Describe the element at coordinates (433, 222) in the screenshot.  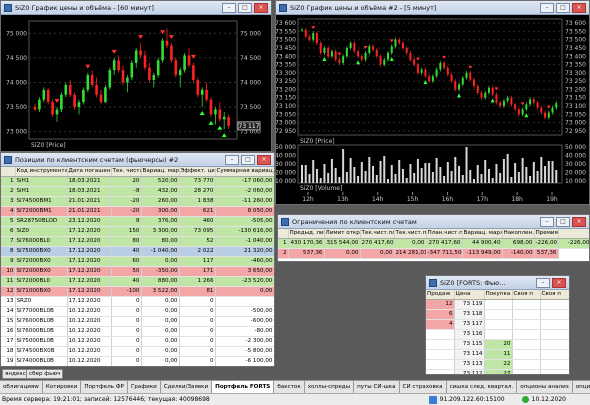
I see `limits-titlebar: Ограничения по клиентским счетам – □ ×` at that location.